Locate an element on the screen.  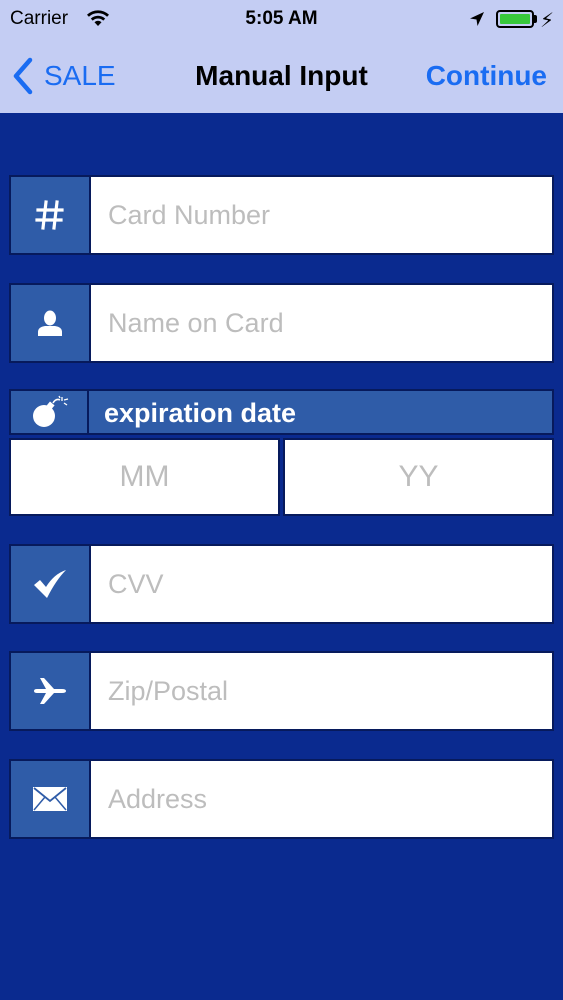
expiration-year-field is located at coordinates (418, 477).